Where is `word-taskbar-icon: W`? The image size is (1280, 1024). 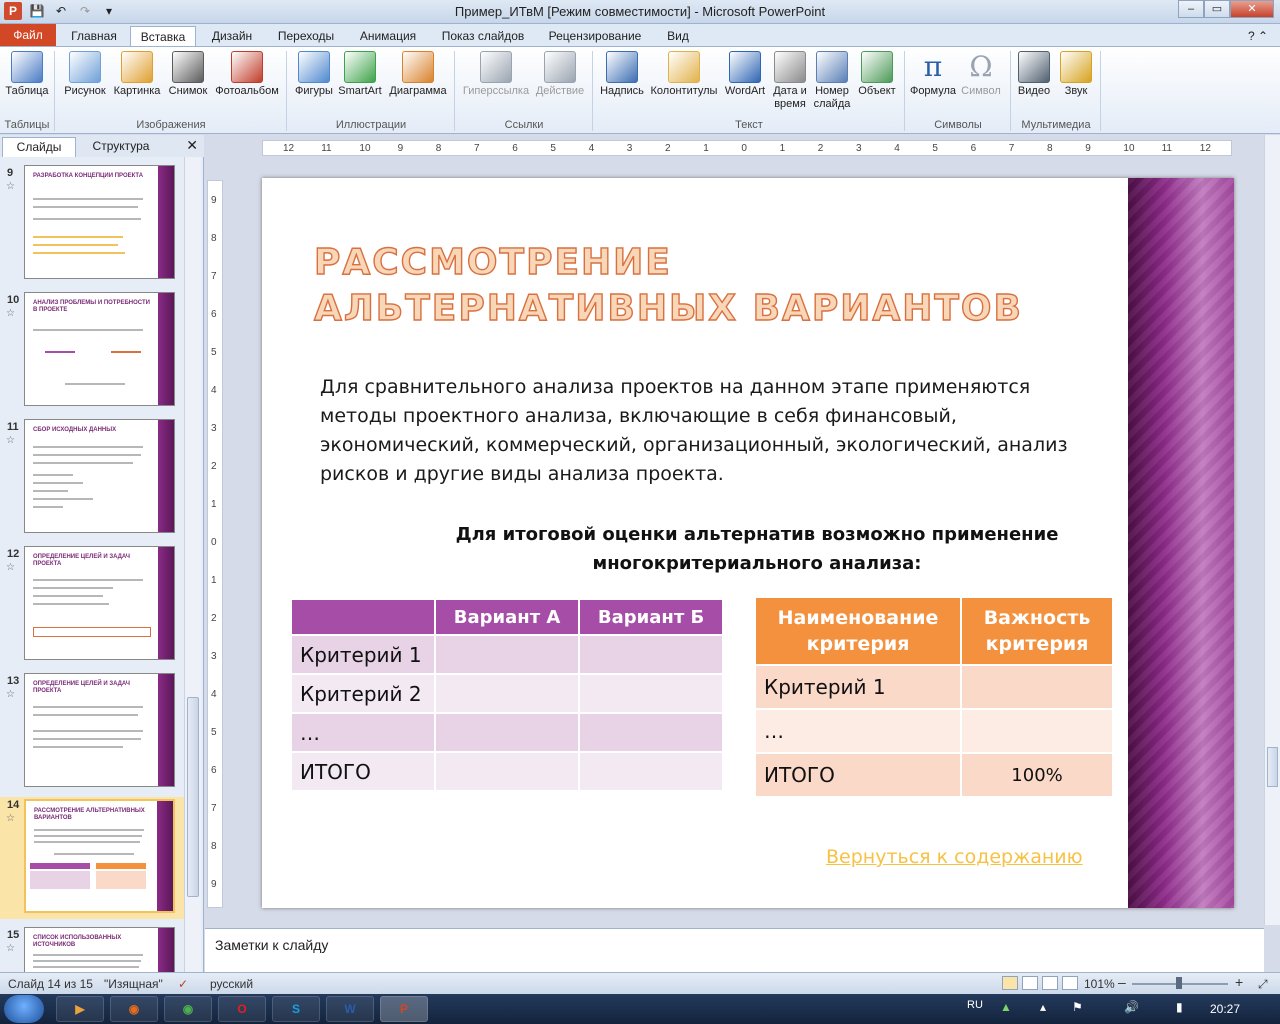
word-taskbar-icon: W is located at coordinates (350, 1009).